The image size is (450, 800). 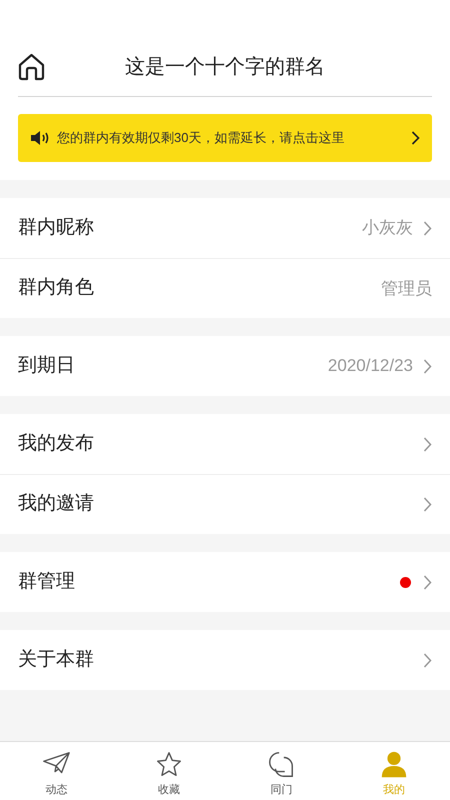 I want to click on row-label: 我的邀请, so click(x=56, y=504).